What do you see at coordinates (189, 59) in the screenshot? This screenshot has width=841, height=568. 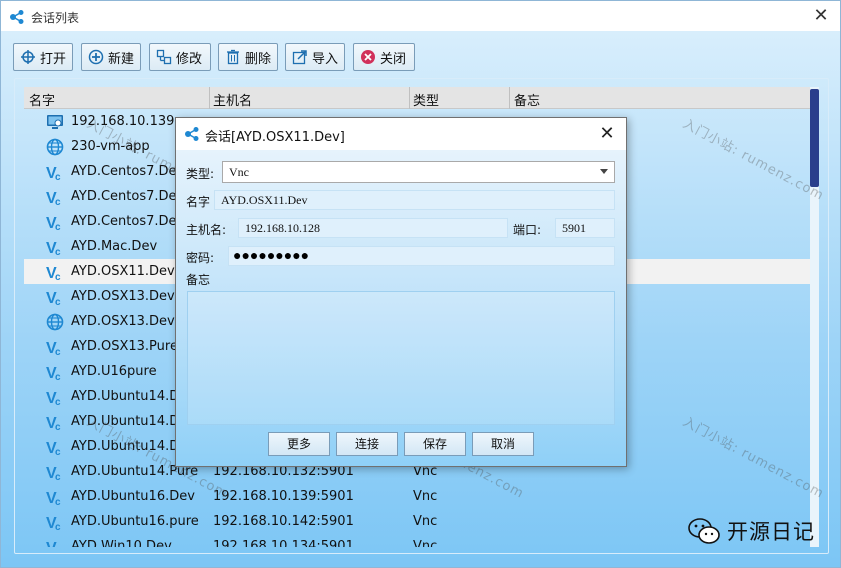 I see `edit-label: 修改` at bounding box center [189, 59].